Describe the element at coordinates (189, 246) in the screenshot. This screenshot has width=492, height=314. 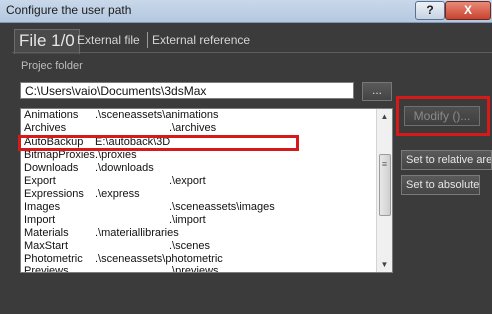
I see `path-value: .\scenes` at that location.